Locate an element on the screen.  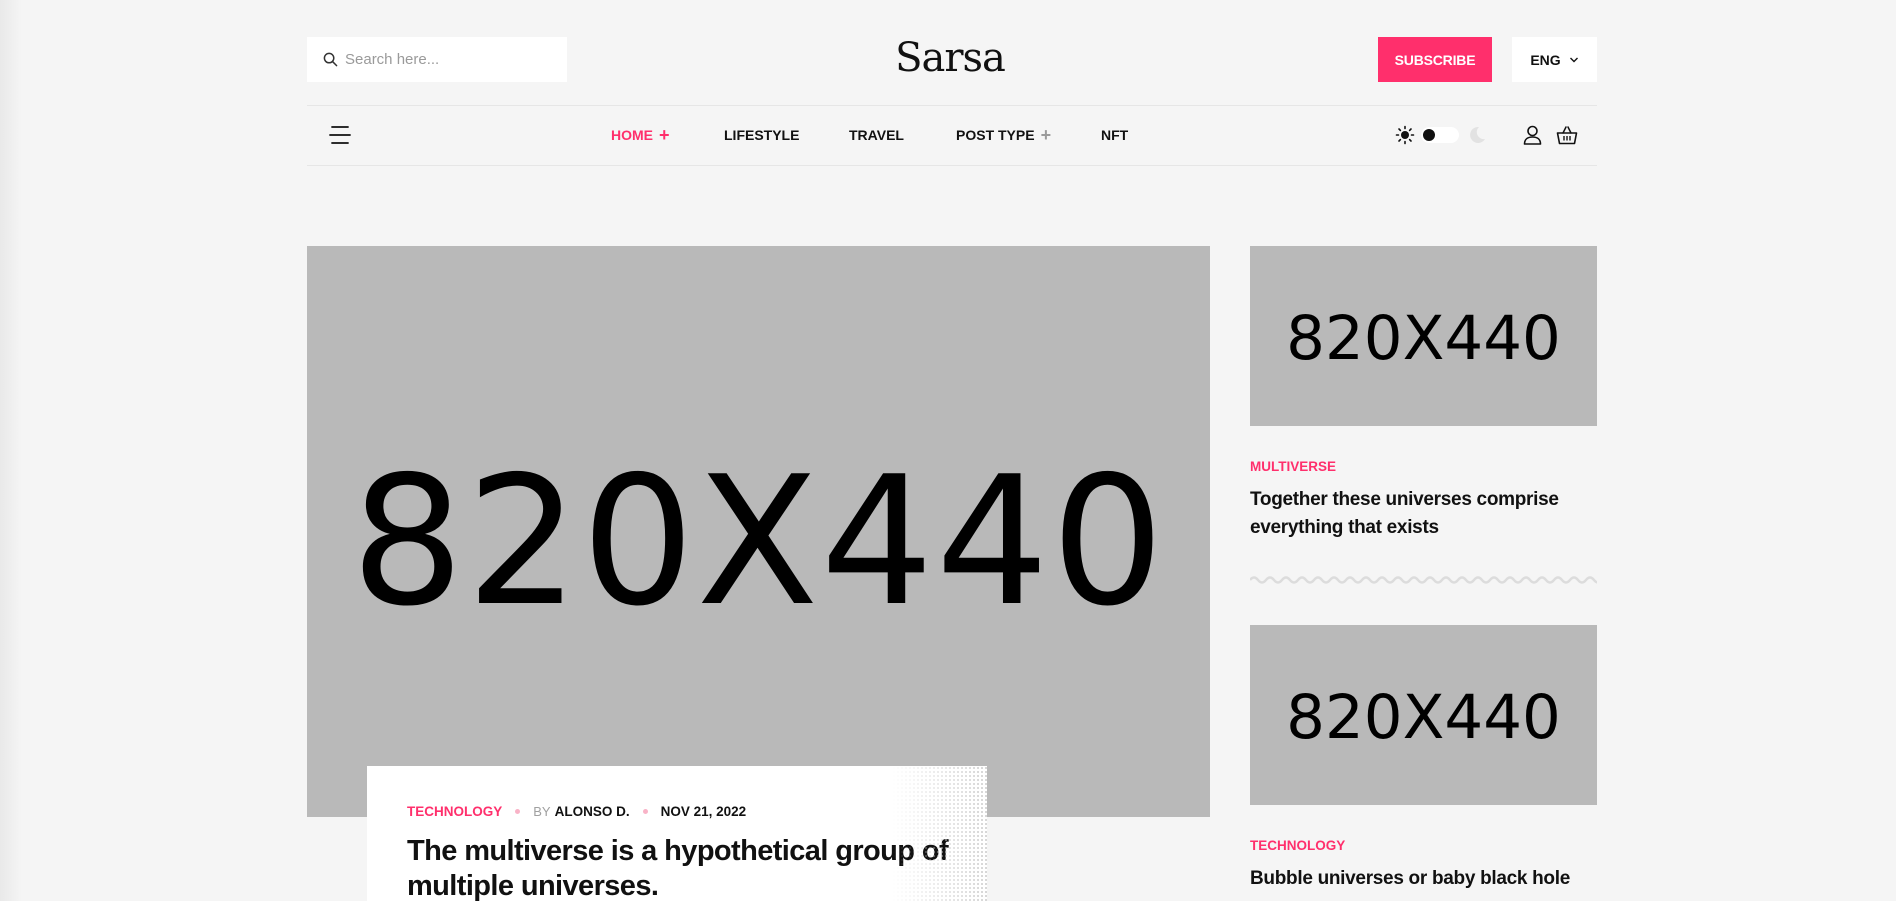
search-icon is located at coordinates (330, 59).